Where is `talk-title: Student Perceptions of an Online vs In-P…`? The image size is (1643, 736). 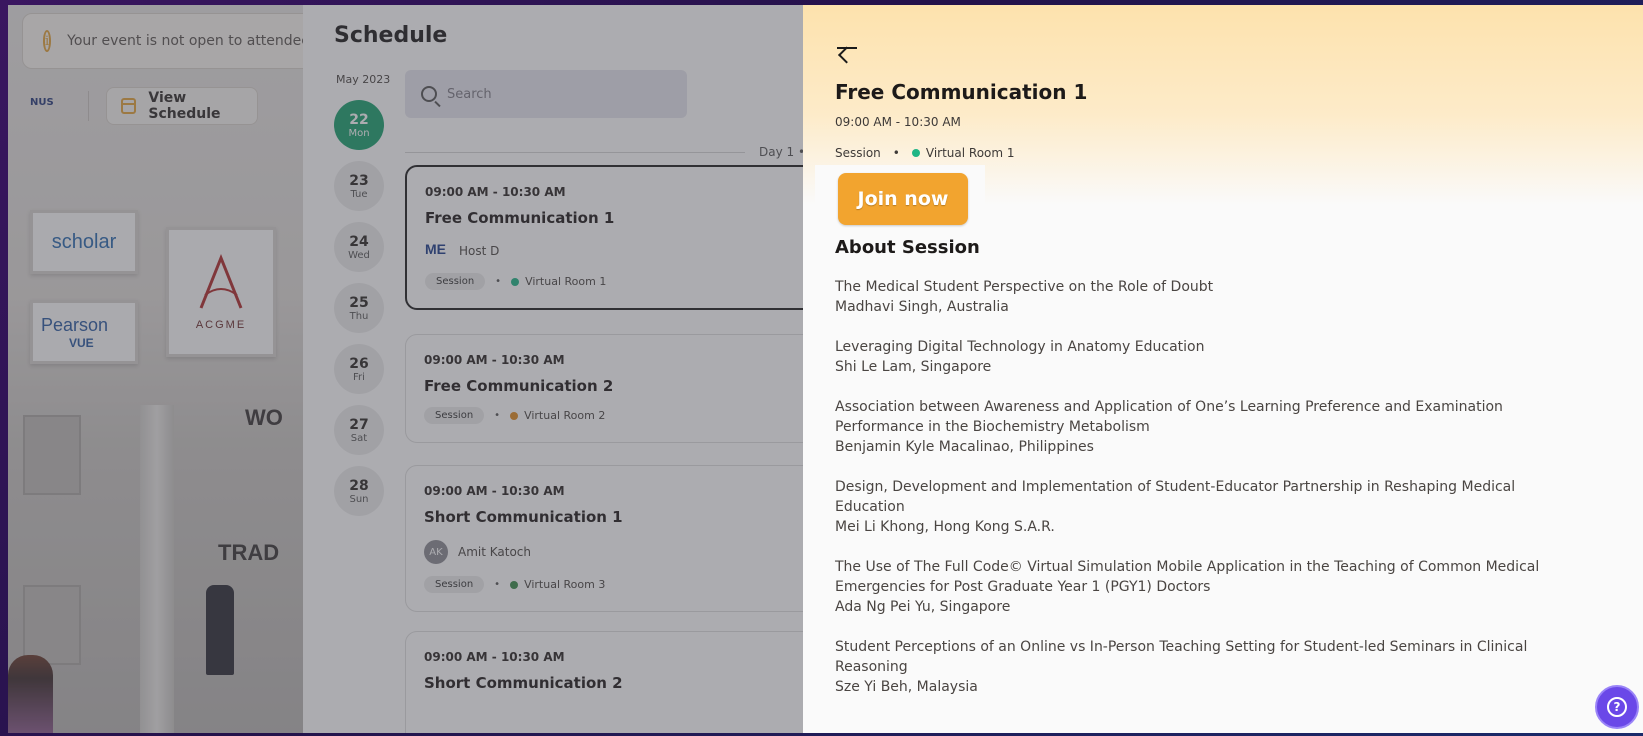 talk-title: Student Perceptions of an Online vs In-P… is located at coordinates (1181, 657).